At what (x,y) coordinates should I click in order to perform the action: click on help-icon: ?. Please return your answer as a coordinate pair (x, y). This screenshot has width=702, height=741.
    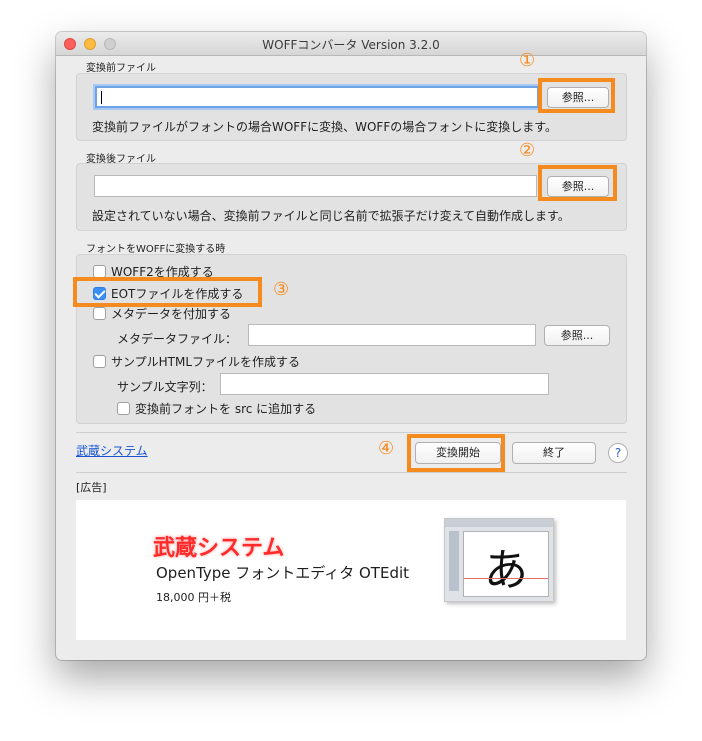
    Looking at the image, I should click on (618, 453).